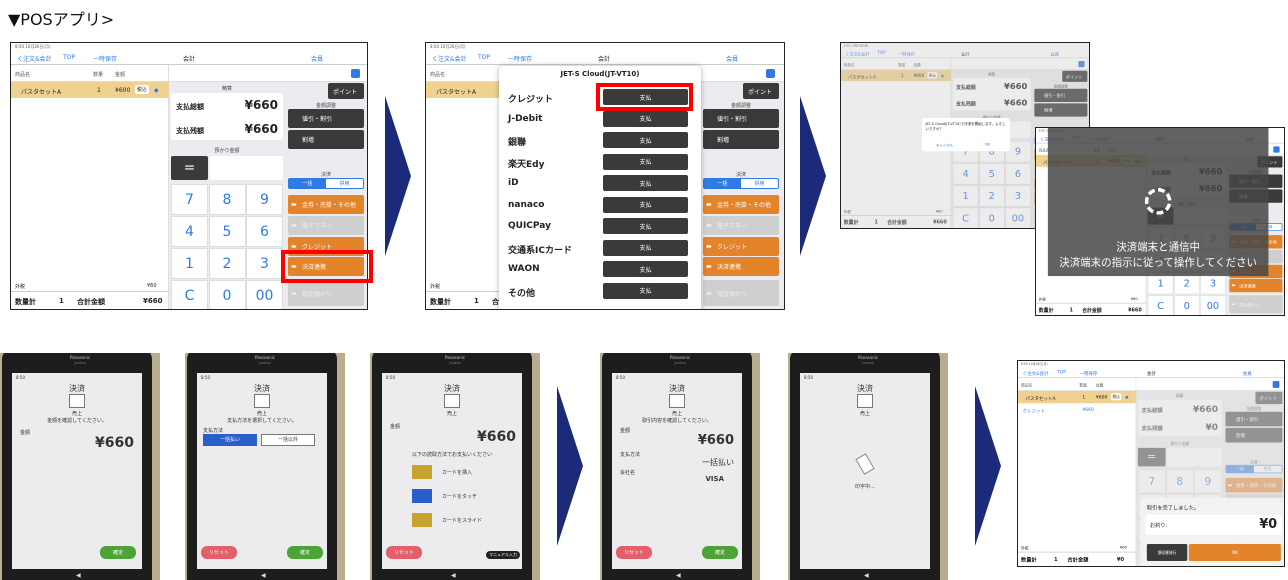 The image size is (1288, 580). What do you see at coordinates (227, 199) in the screenshot?
I see `keypad-key: 8` at bounding box center [227, 199].